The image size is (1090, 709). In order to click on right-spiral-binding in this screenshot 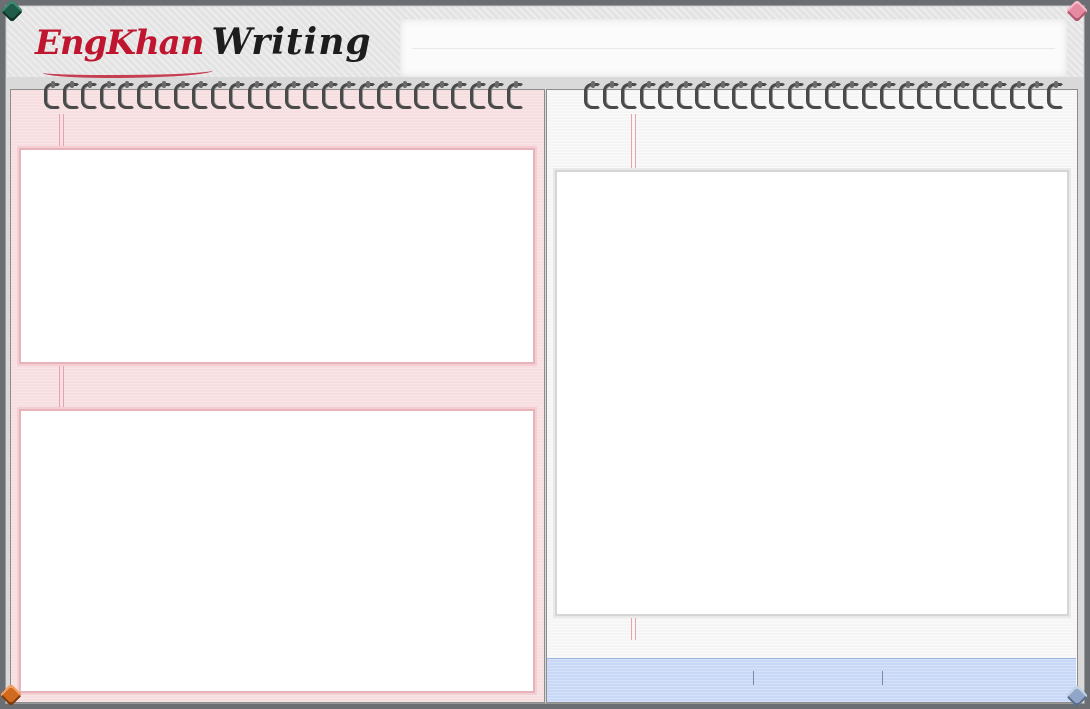, I will do `click(822, 95)`.